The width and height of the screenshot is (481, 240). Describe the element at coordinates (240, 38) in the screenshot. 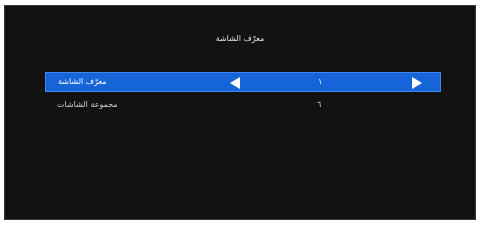

I see `page-title: معرّف الشاشة` at that location.